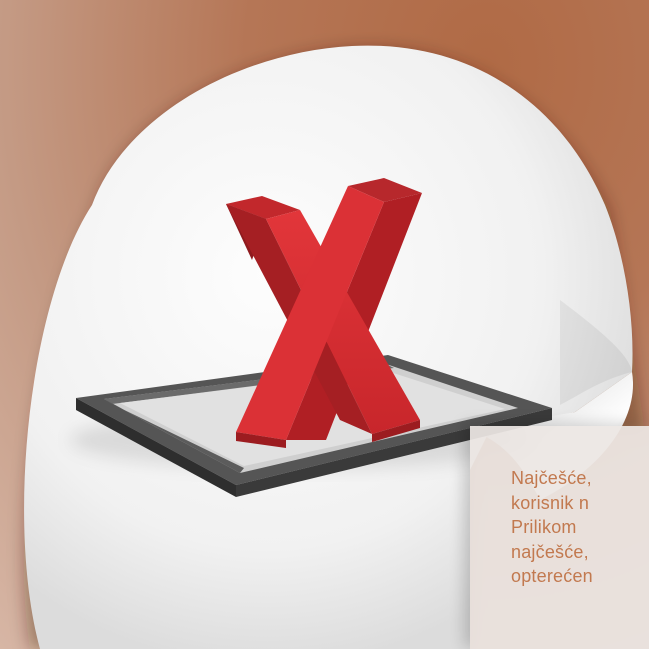  Describe the element at coordinates (552, 576) in the screenshot. I see `info-line: opterećen` at that location.